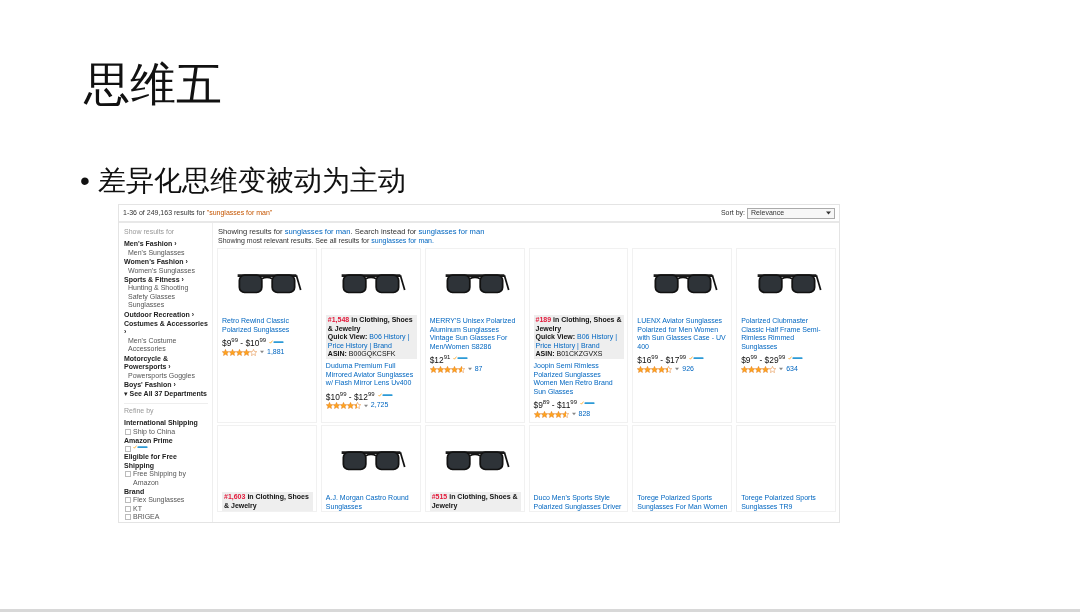  What do you see at coordinates (251, 181) in the screenshot?
I see `bullet-text: 差异化思维变被动为主动` at bounding box center [251, 181].